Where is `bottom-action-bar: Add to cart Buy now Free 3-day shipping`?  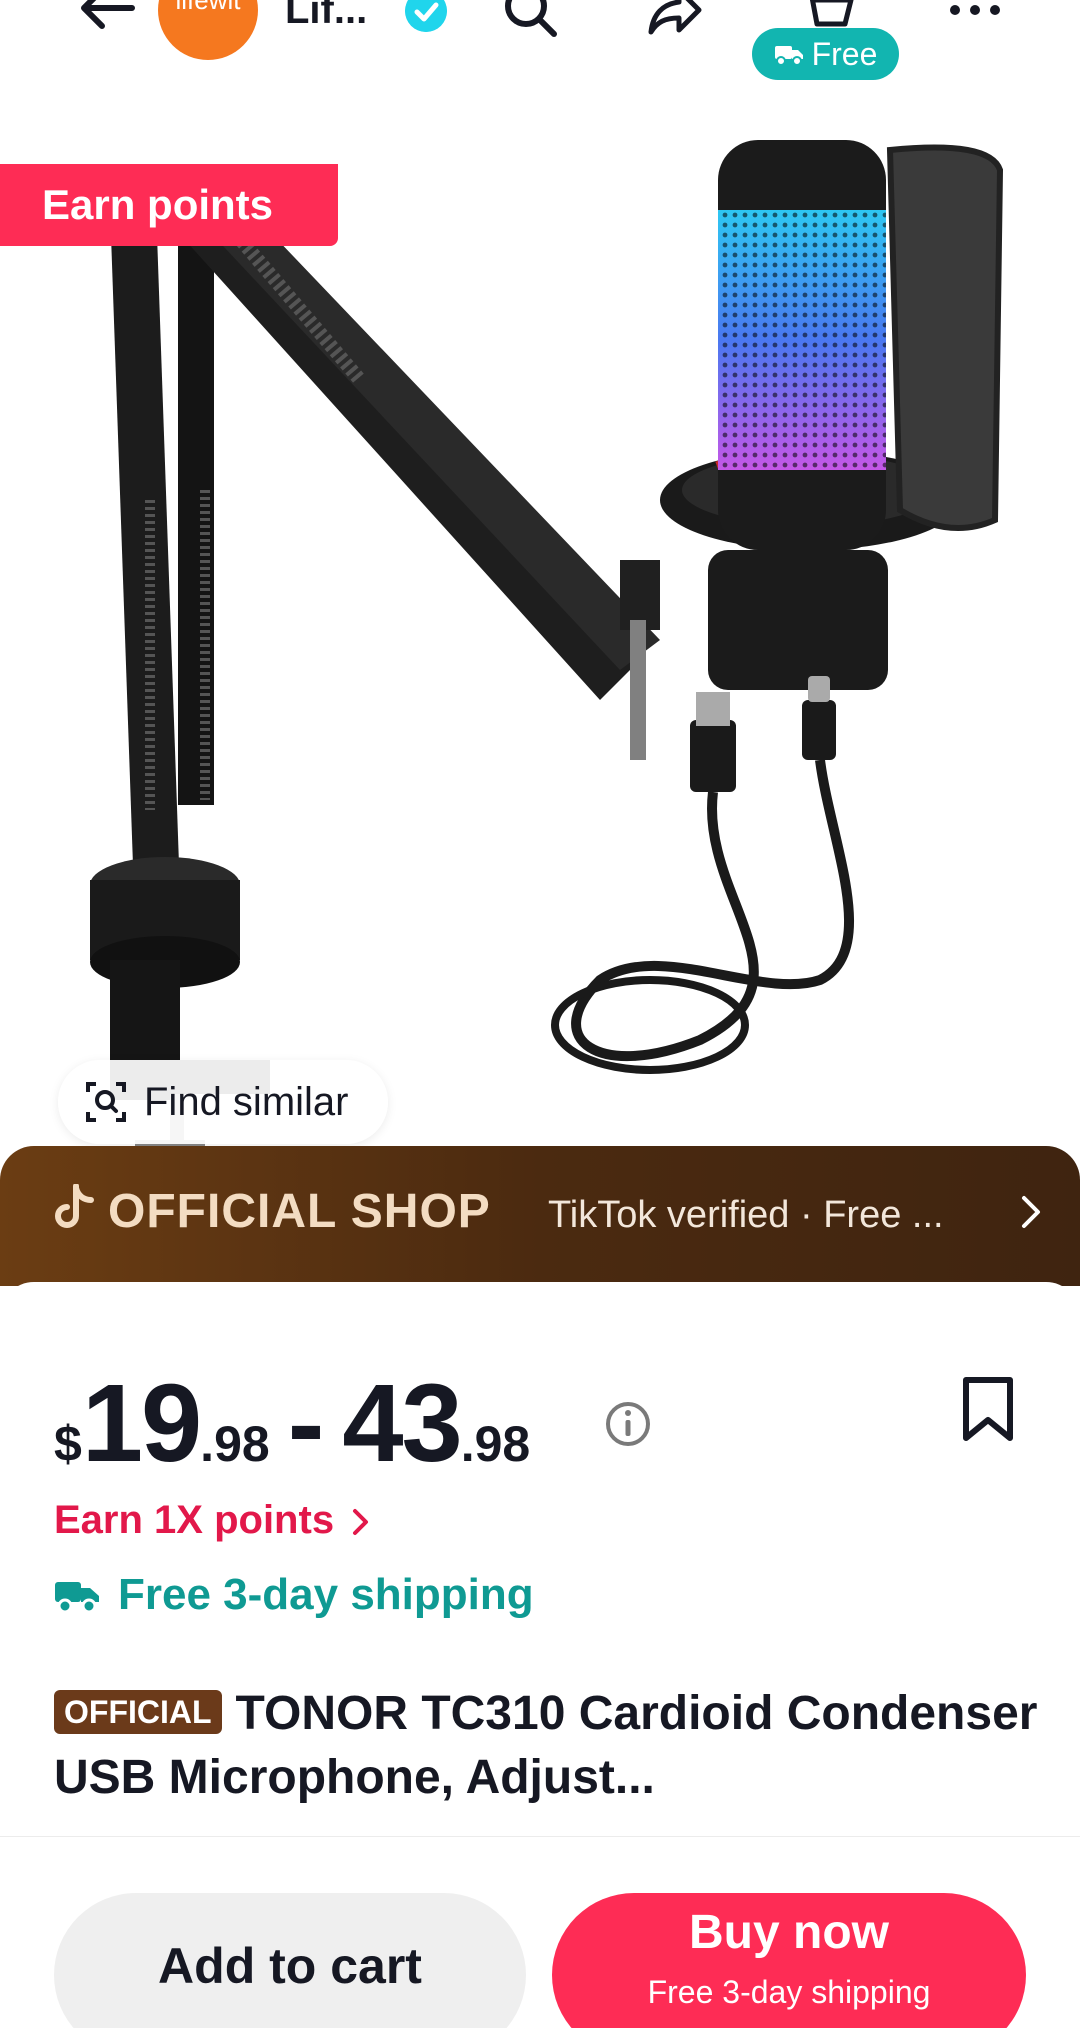
bottom-action-bar: Add to cart Buy now Free 3-day shipping is located at coordinates (540, 1932).